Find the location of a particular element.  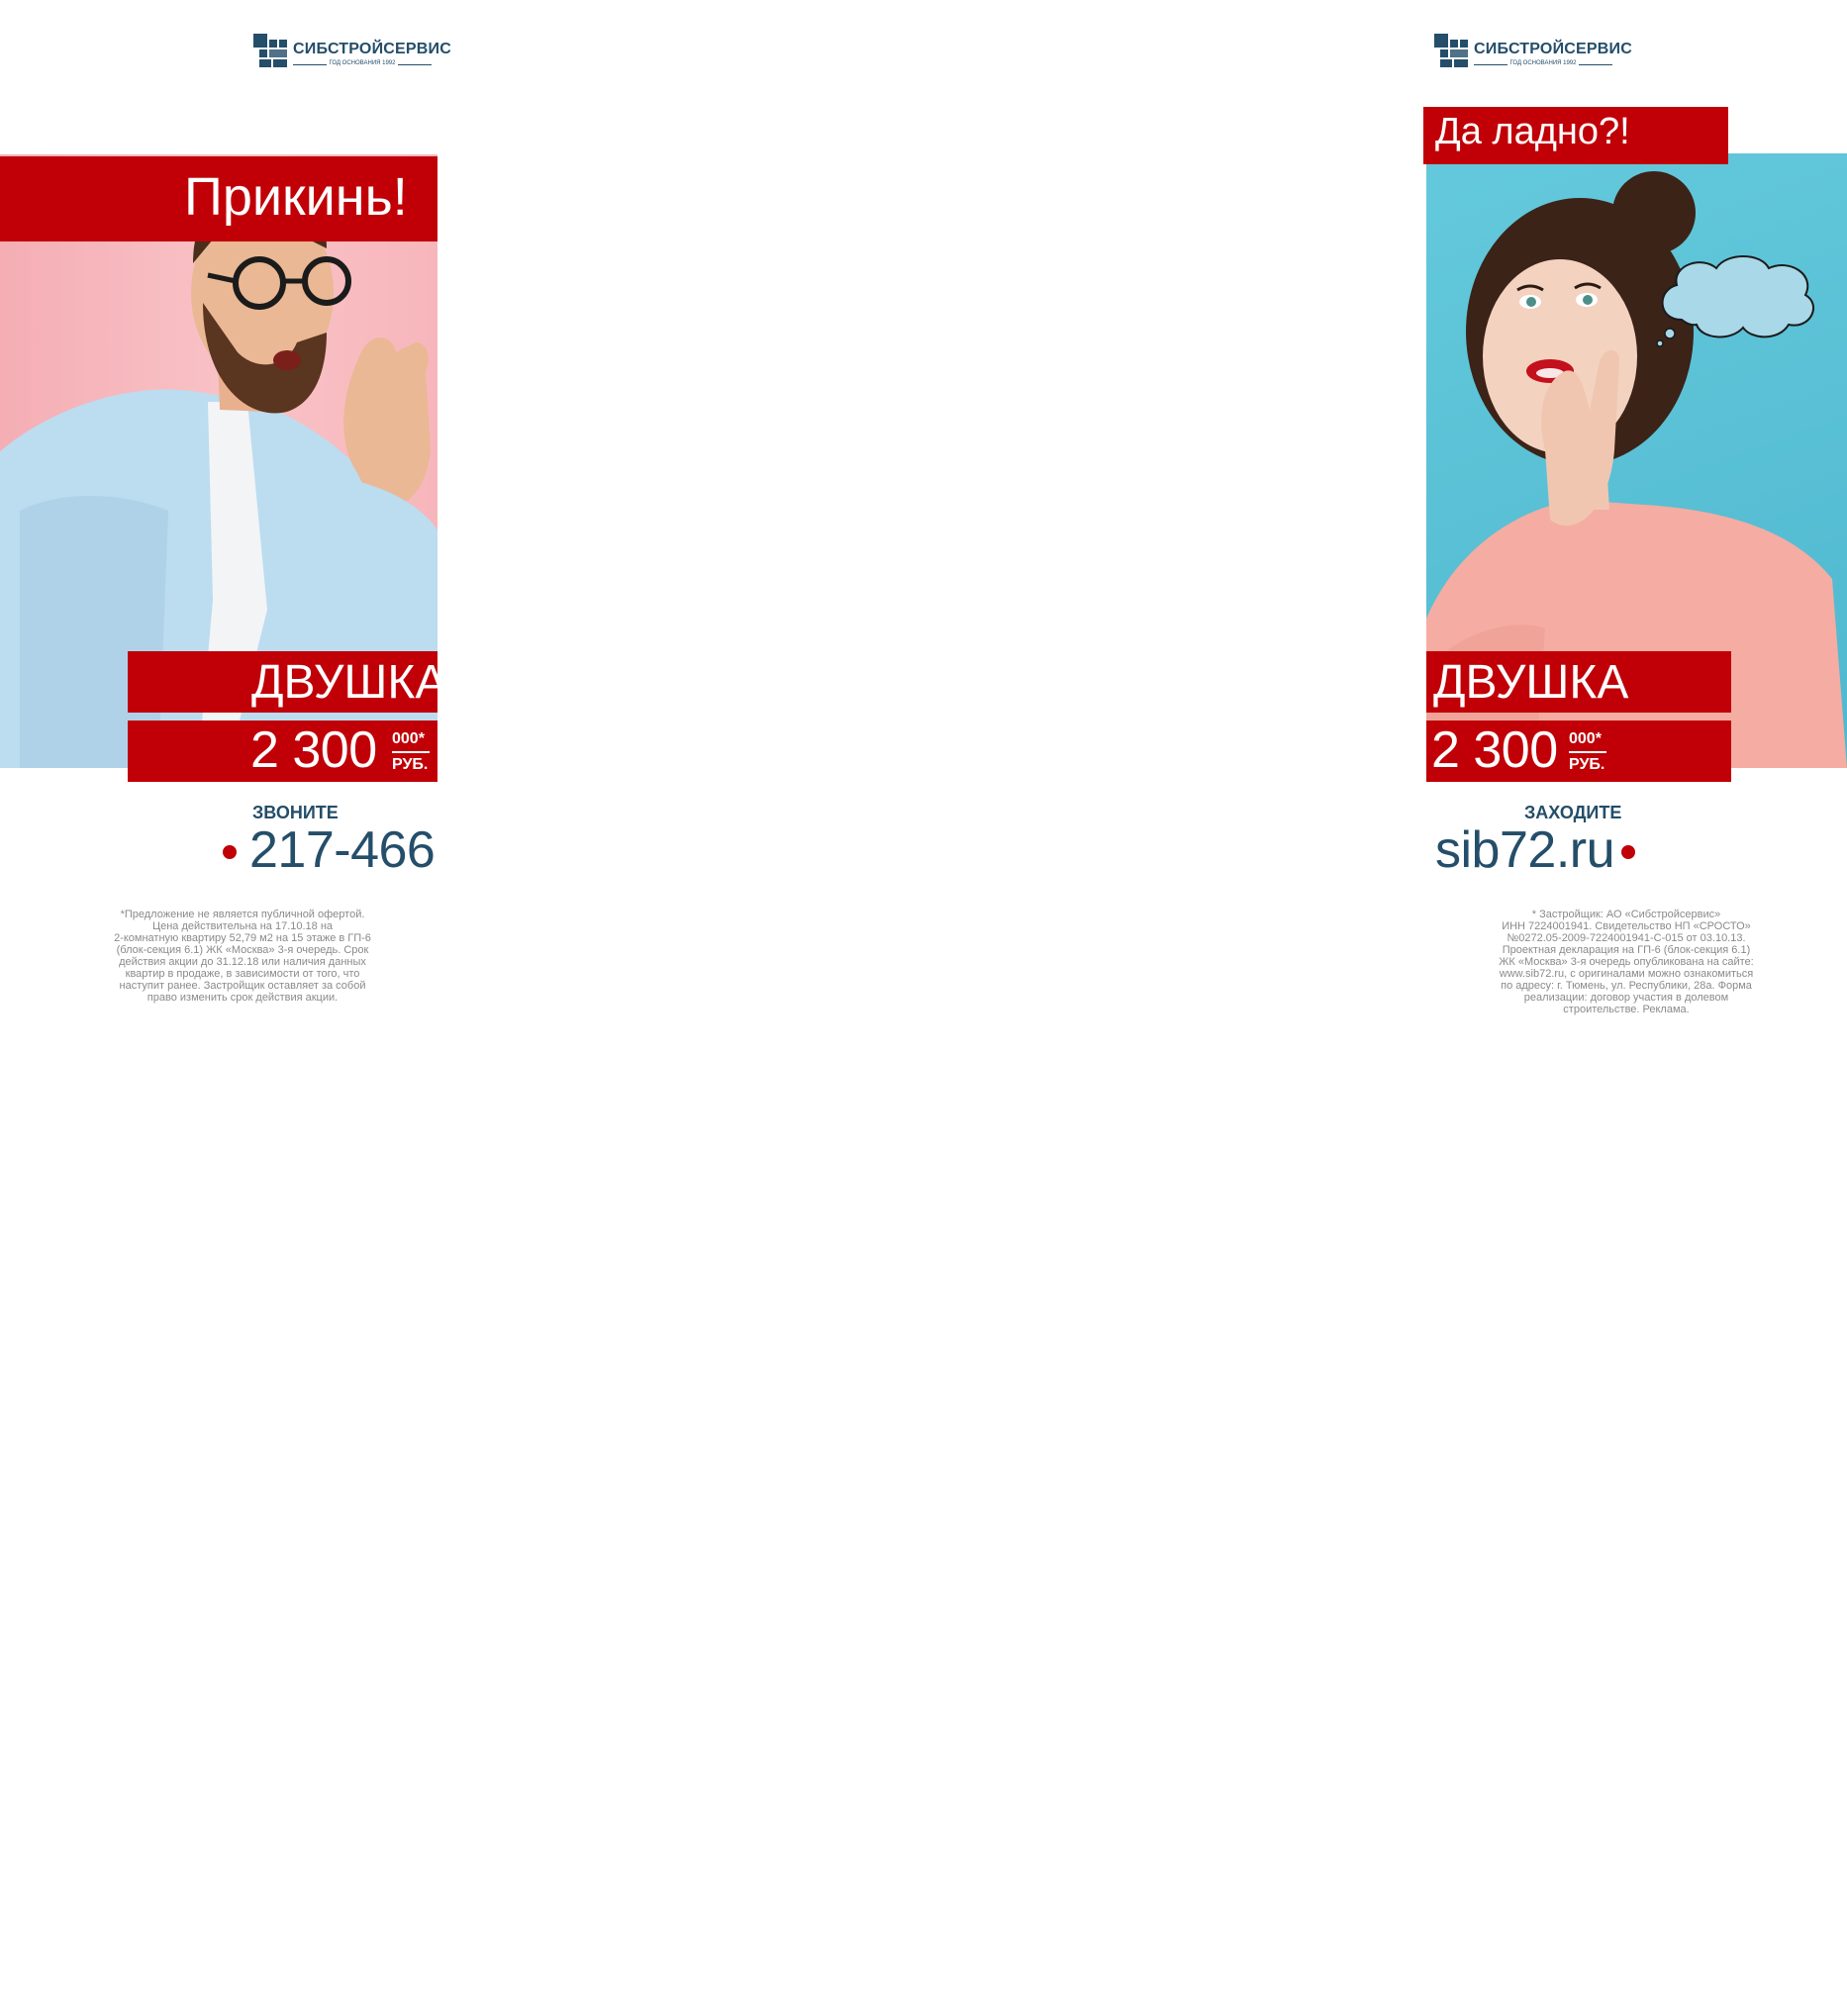

headline-text: Прикинь! is located at coordinates (296, 197).